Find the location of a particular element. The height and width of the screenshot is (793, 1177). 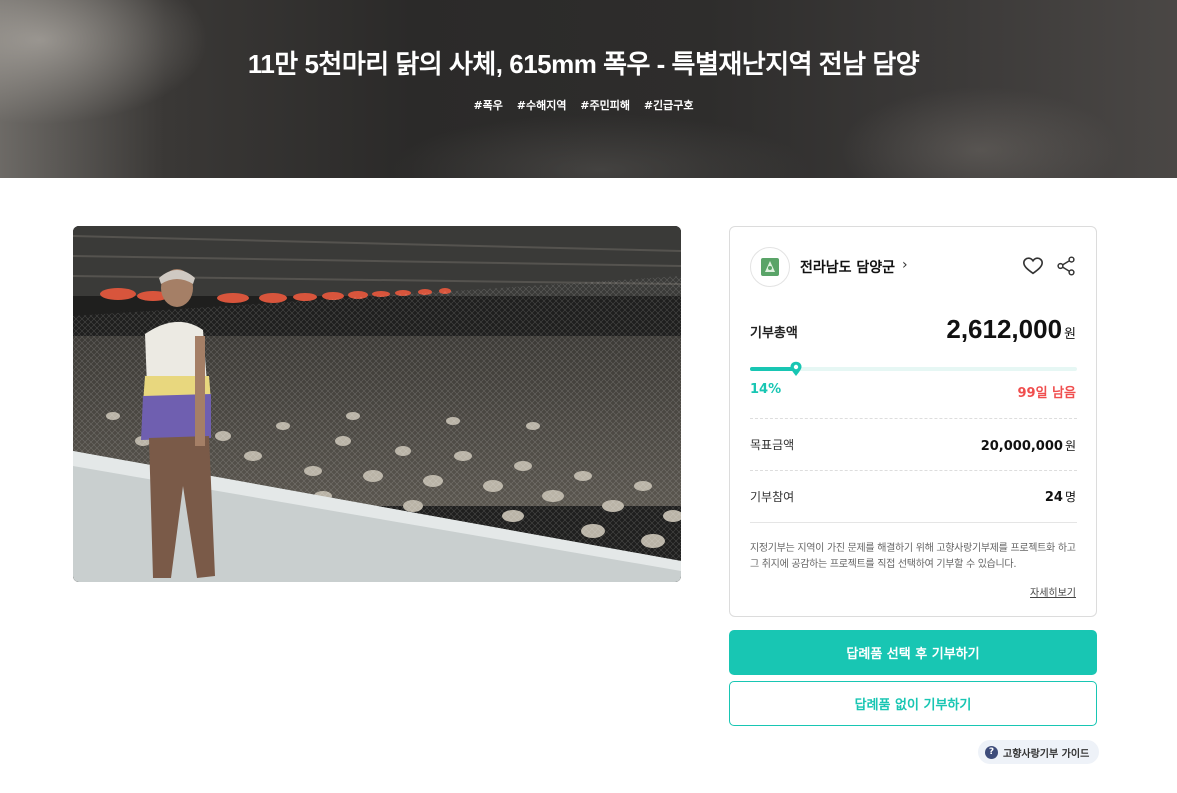

days-remaining: 99일 남음 is located at coordinates (1047, 393).